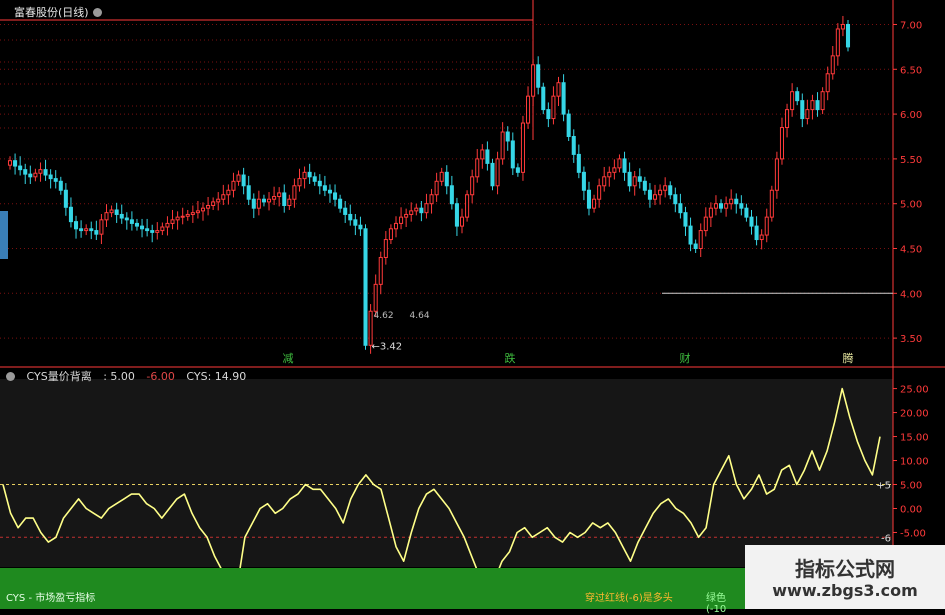  What do you see at coordinates (911, 486) in the screenshot?
I see `indicator-tick-label: 5.00` at bounding box center [911, 486].